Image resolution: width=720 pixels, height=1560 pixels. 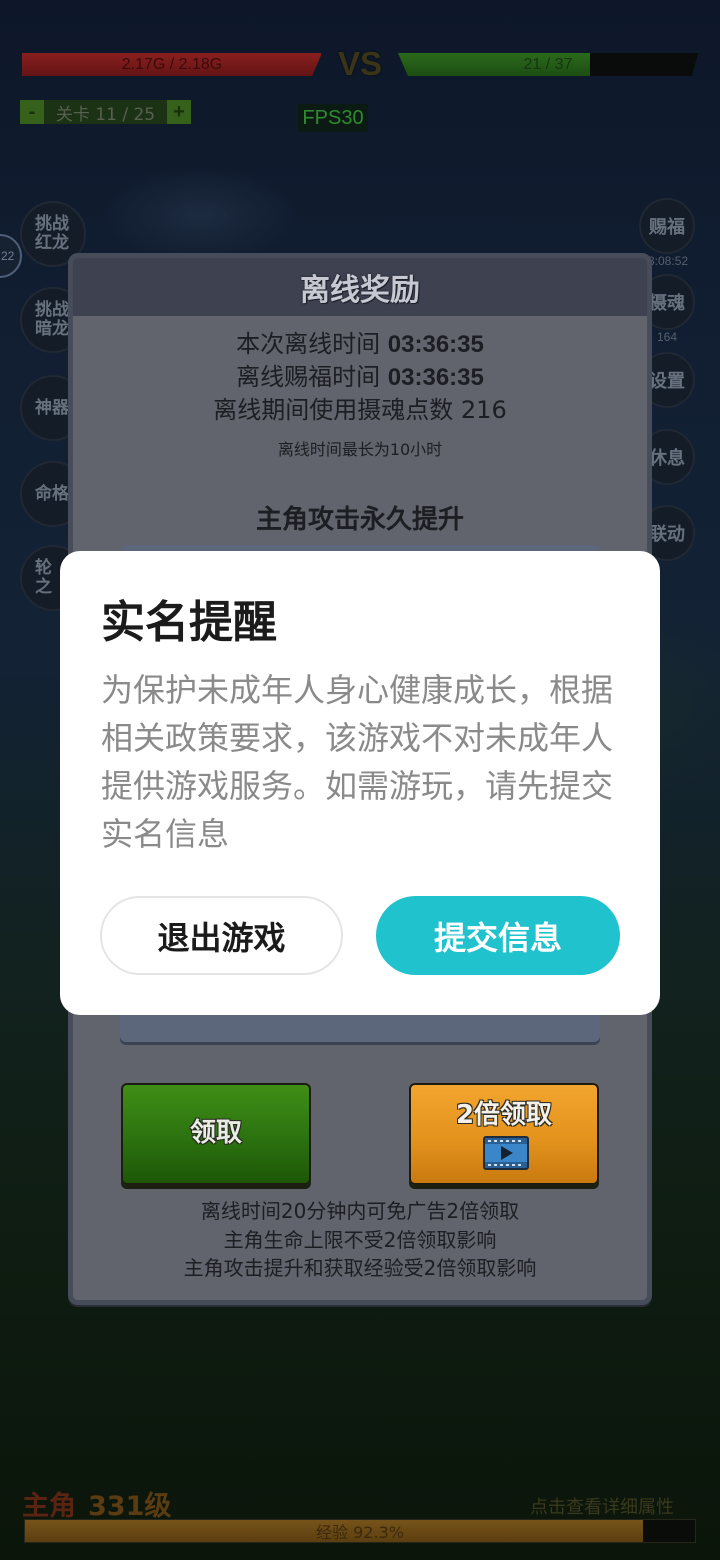 I want to click on button-label-line: 暗龙, so click(x=52, y=329).